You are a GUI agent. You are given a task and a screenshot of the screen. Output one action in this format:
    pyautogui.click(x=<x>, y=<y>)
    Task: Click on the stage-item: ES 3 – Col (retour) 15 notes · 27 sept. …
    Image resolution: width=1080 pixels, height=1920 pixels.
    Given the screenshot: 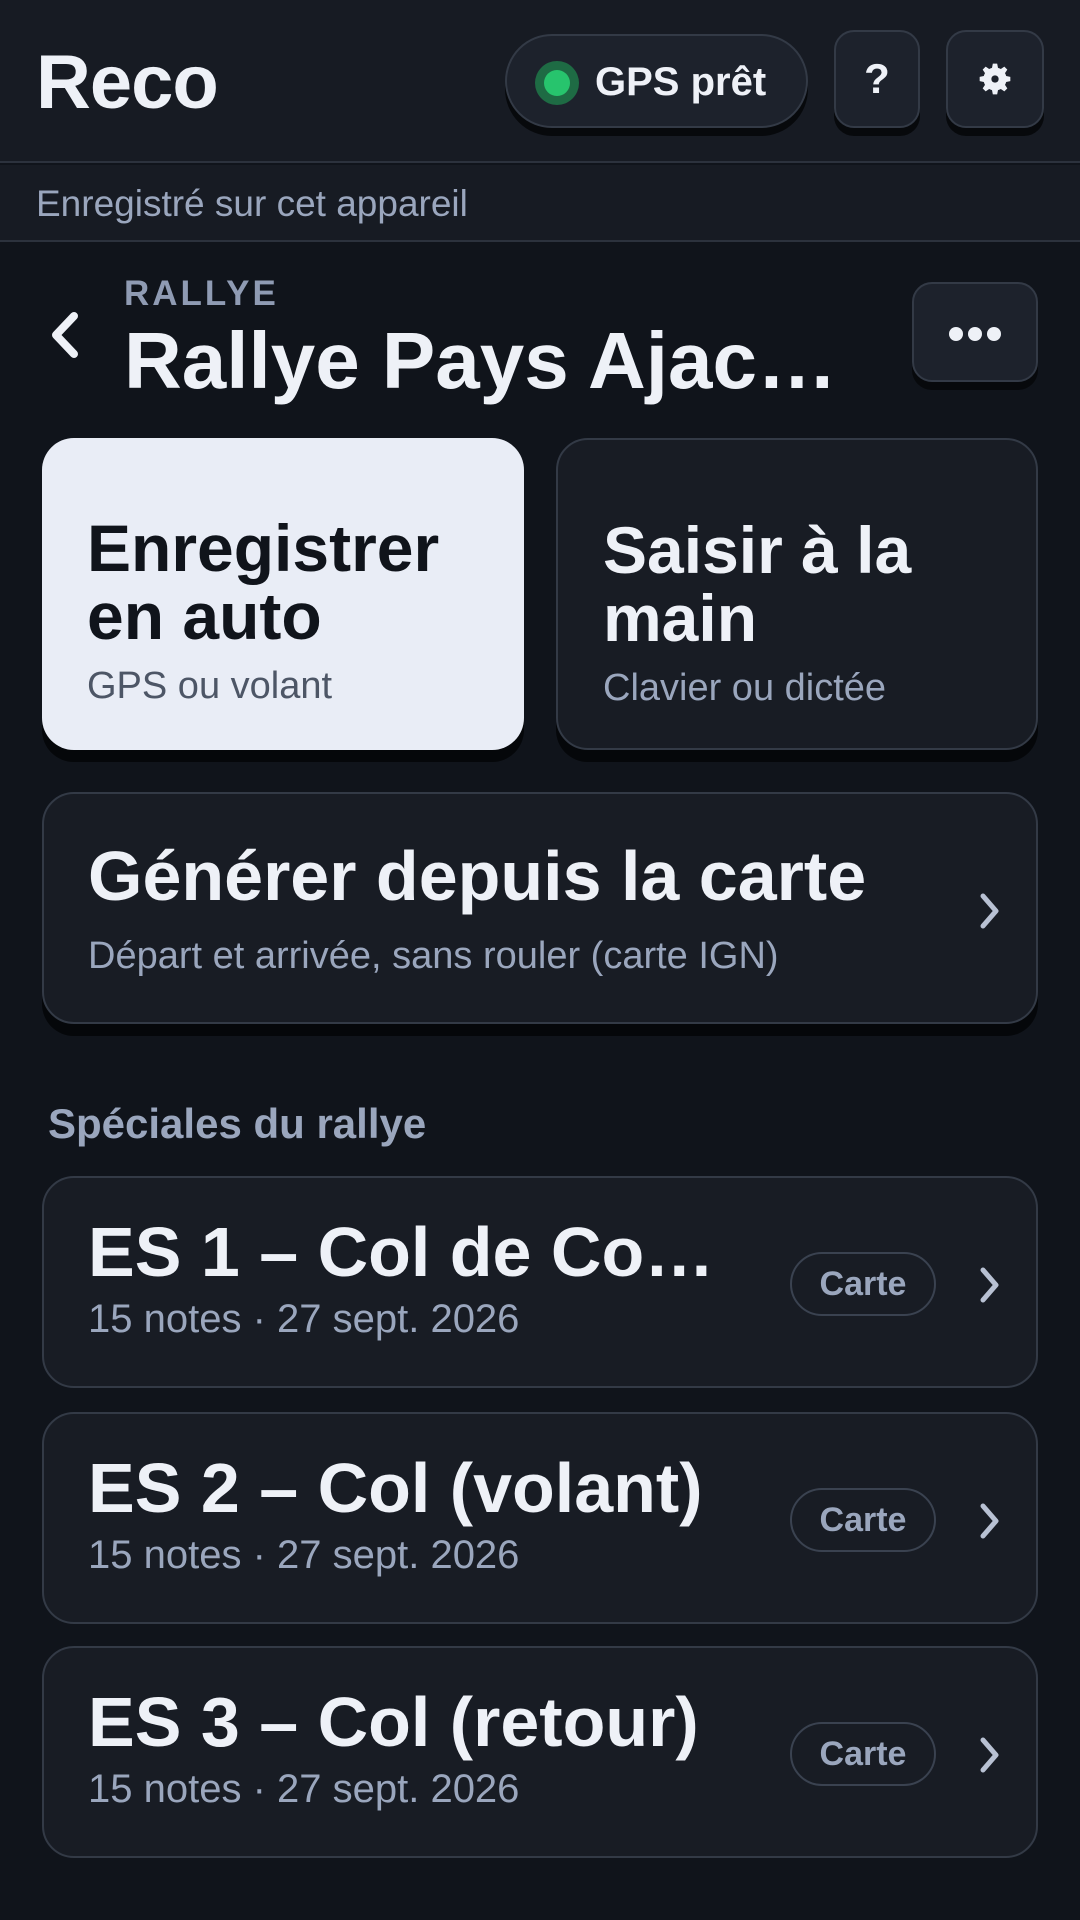 What is the action you would take?
    pyautogui.click(x=540, y=1752)
    